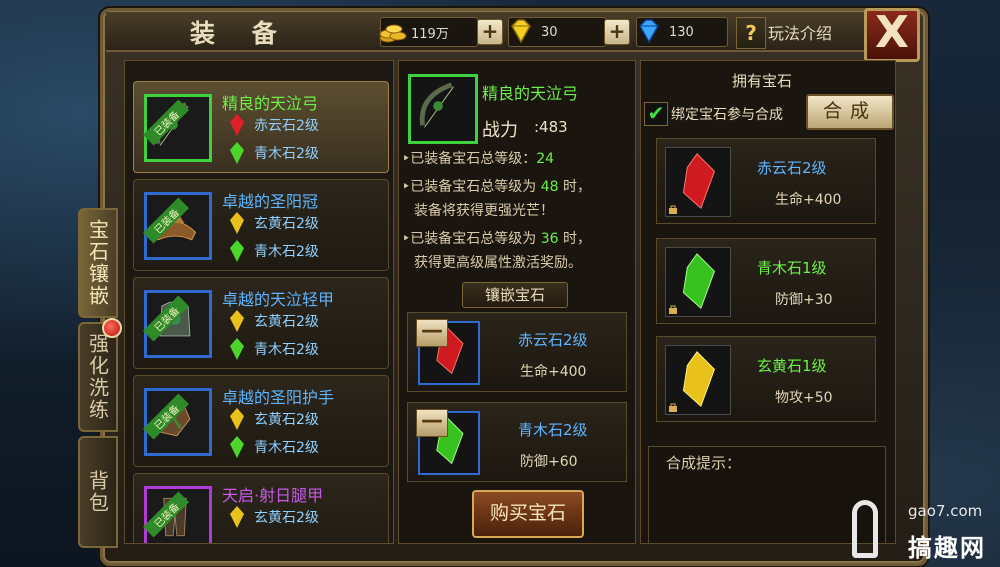 This screenshot has height=567, width=1000. Describe the element at coordinates (430, 34) in the screenshot. I see `gold-amount: 119万` at that location.